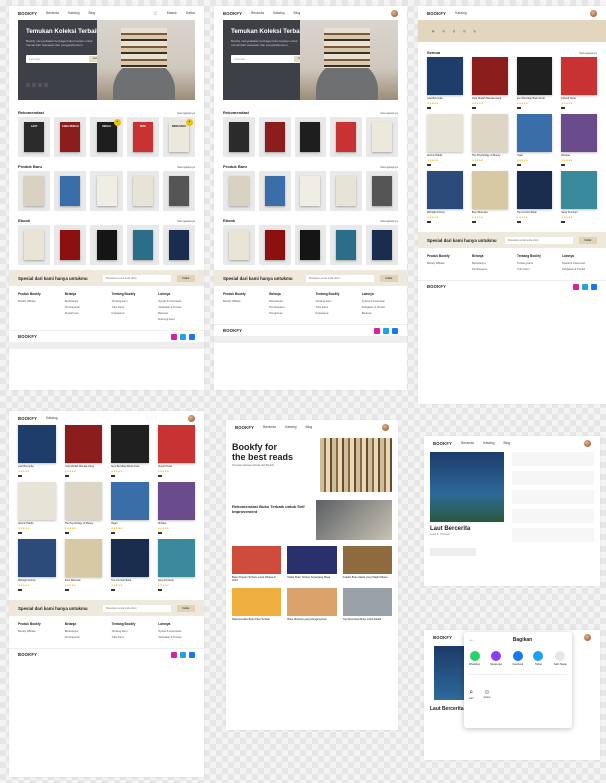  I want to click on cart-icon: 🛒, so click(156, 13).